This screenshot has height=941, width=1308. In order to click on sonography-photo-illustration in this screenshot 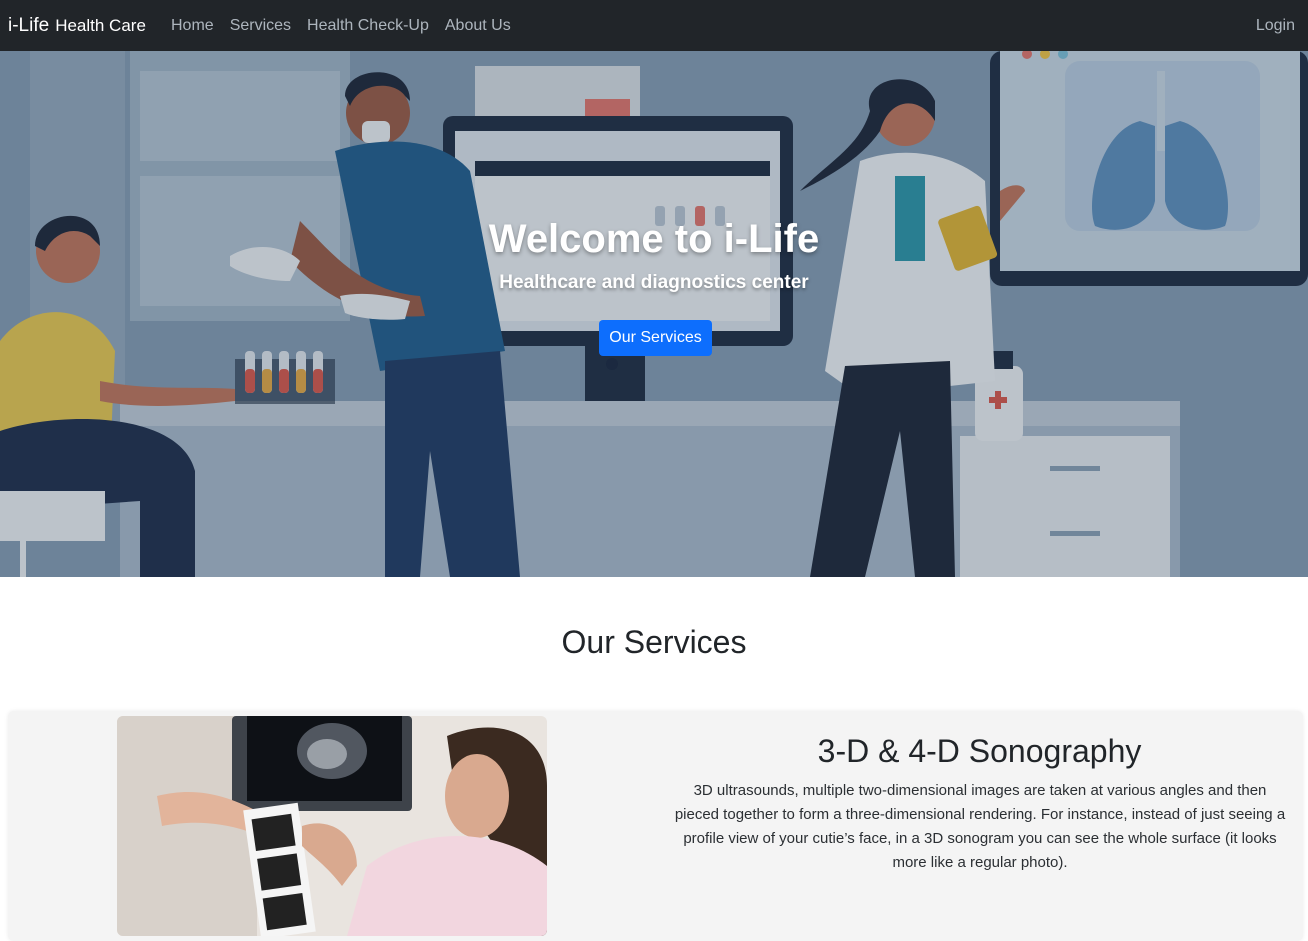, I will do `click(332, 826)`.